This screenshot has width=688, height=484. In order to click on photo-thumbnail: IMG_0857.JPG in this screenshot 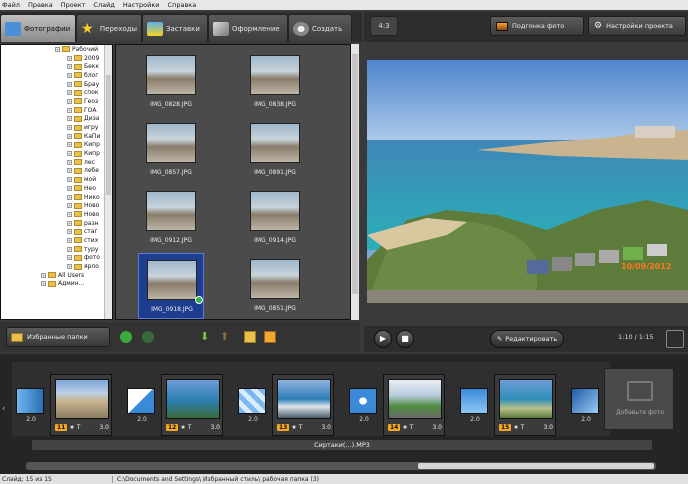, I will do `click(171, 150)`.